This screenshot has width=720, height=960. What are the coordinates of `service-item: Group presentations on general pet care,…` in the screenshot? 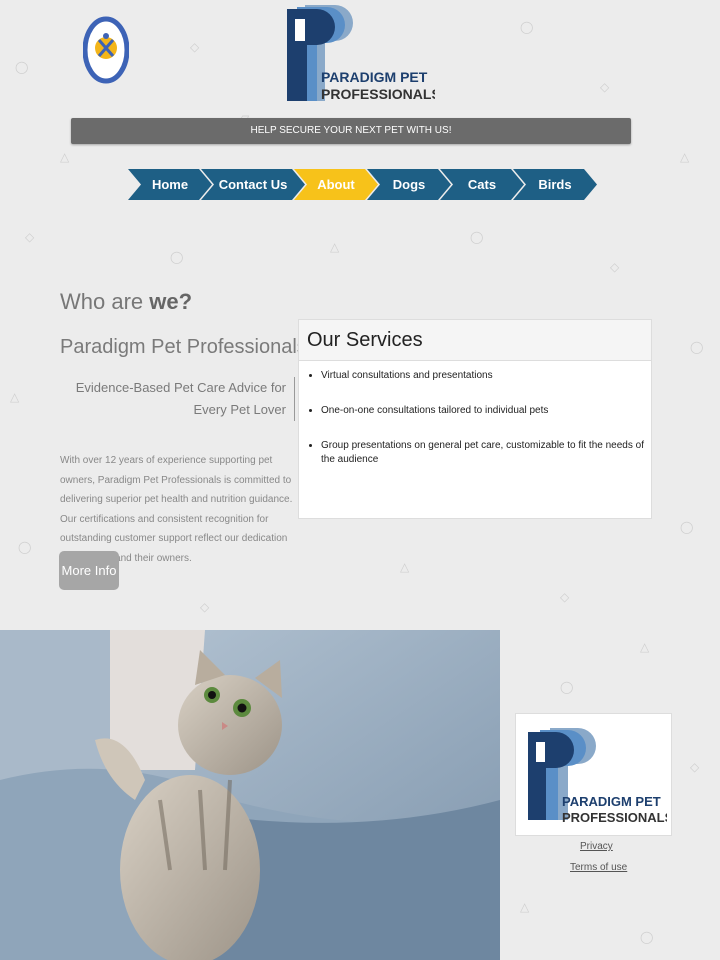 It's located at (486, 453).